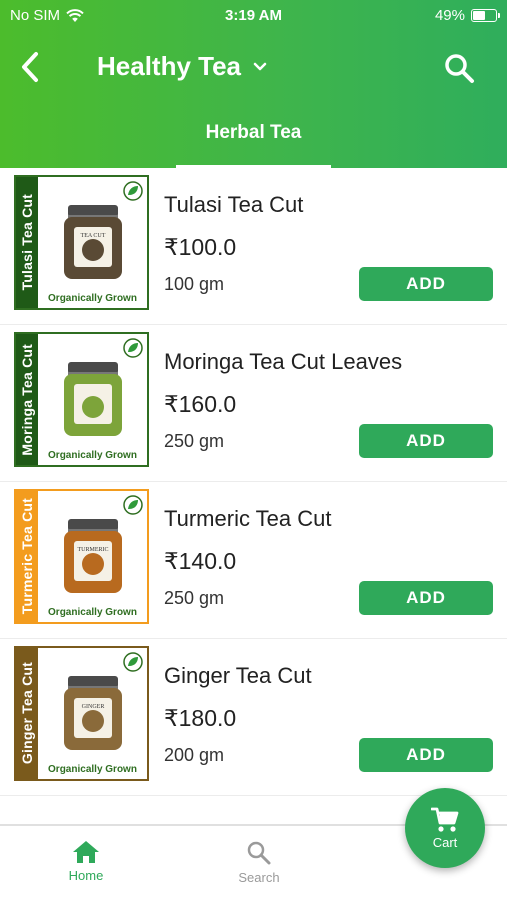 The image size is (507, 900). I want to click on product-name: Moringa Tea Cut Leaves, so click(283, 362).